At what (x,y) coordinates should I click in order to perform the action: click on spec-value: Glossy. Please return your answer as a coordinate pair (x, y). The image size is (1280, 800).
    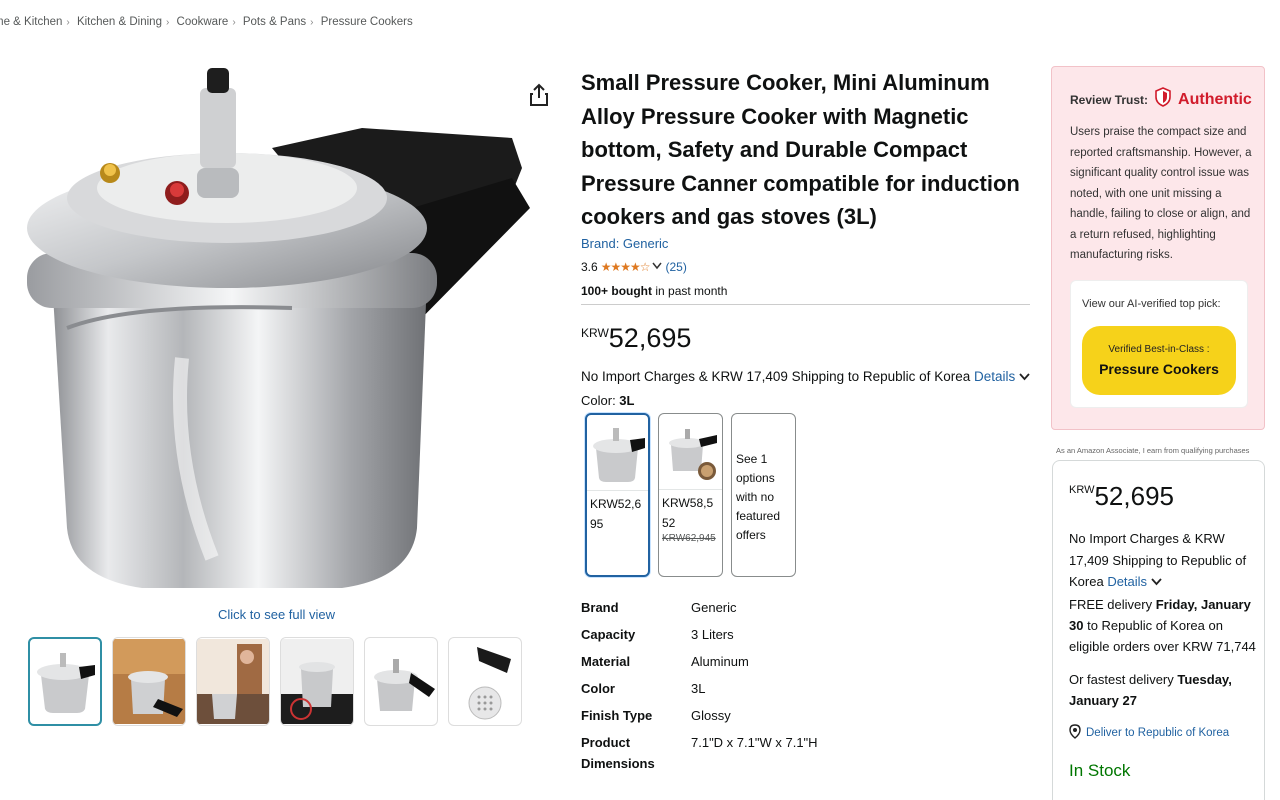
    Looking at the image, I should click on (711, 715).